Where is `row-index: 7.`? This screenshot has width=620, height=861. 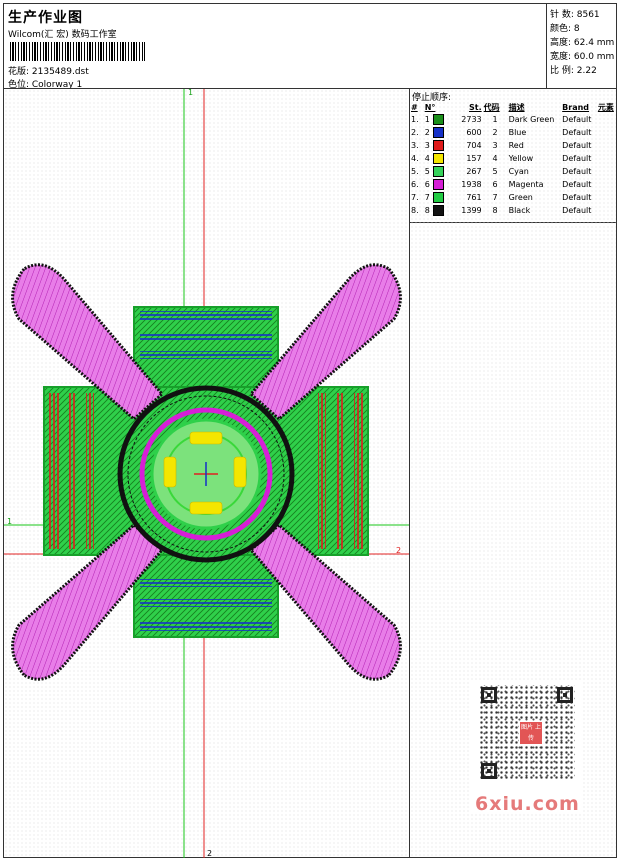 row-index: 7. is located at coordinates (415, 197).